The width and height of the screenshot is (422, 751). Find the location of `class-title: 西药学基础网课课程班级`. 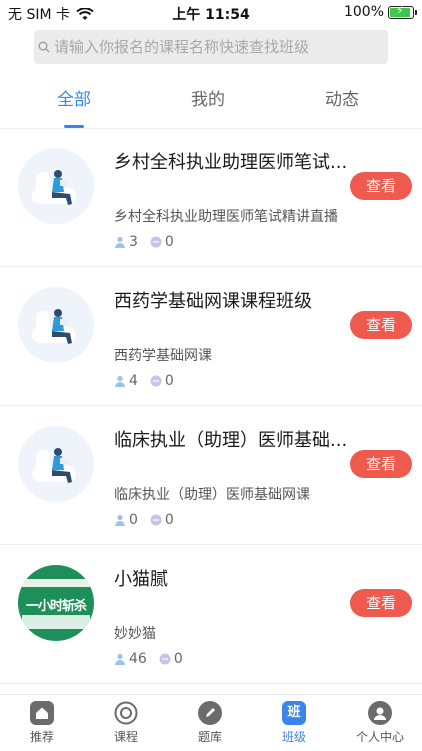

class-title: 西药学基础网课课程班级 is located at coordinates (213, 301).